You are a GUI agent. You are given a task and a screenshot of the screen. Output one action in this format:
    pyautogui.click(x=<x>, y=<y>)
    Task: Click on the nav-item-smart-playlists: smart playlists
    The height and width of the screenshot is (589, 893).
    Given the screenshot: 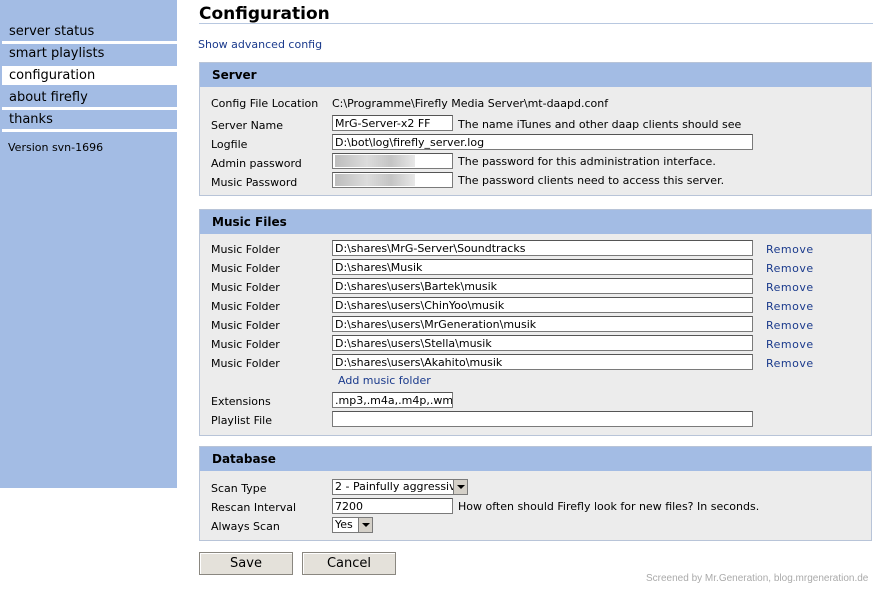 What is the action you would take?
    pyautogui.click(x=89, y=53)
    